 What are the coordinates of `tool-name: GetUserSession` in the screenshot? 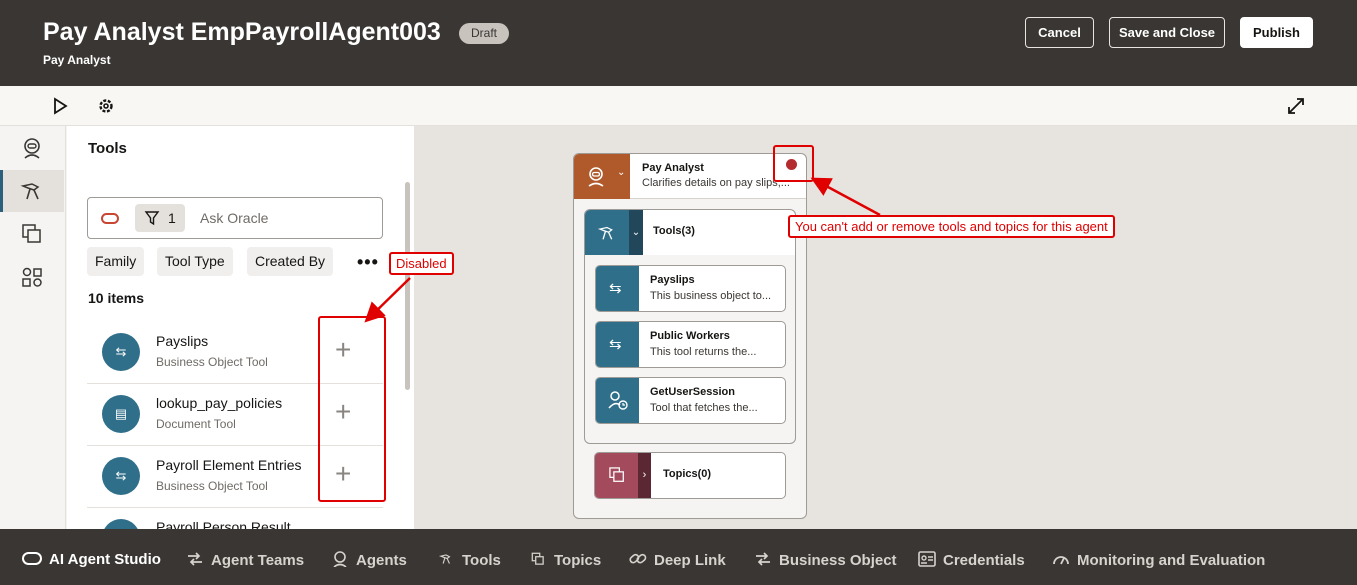 It's located at (692, 392).